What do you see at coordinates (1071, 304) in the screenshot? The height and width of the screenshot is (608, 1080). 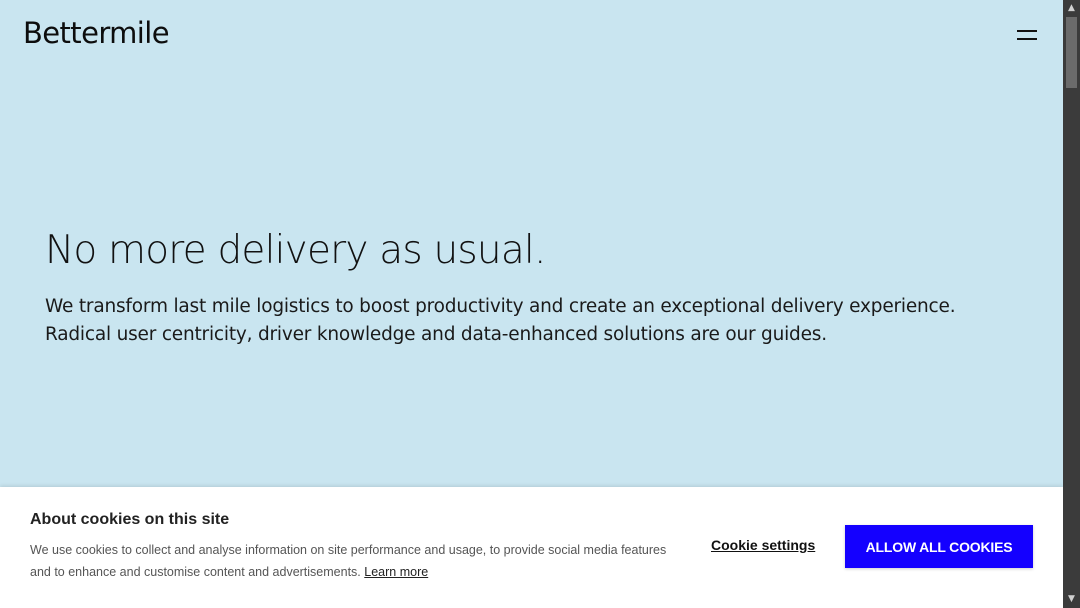 I see `vertical-scrollbar: ▲ ▼` at bounding box center [1071, 304].